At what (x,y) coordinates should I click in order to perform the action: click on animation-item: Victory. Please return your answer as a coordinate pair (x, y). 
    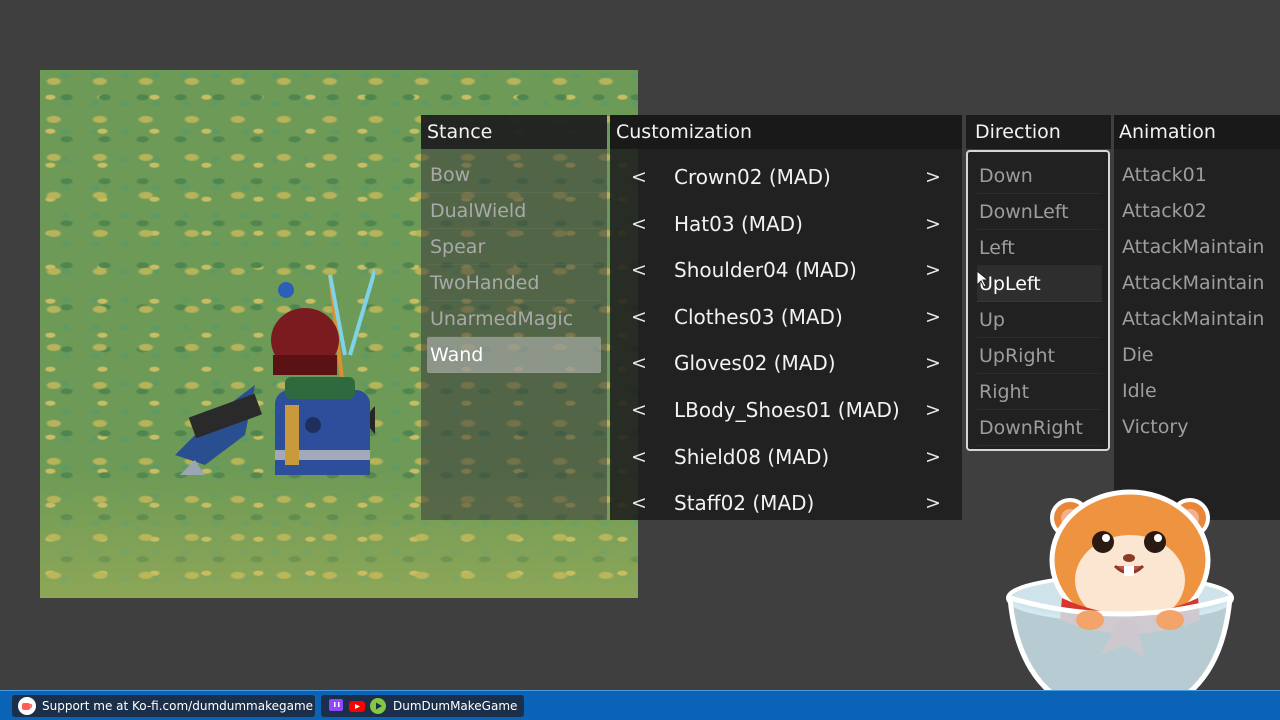
    Looking at the image, I should click on (1201, 427).